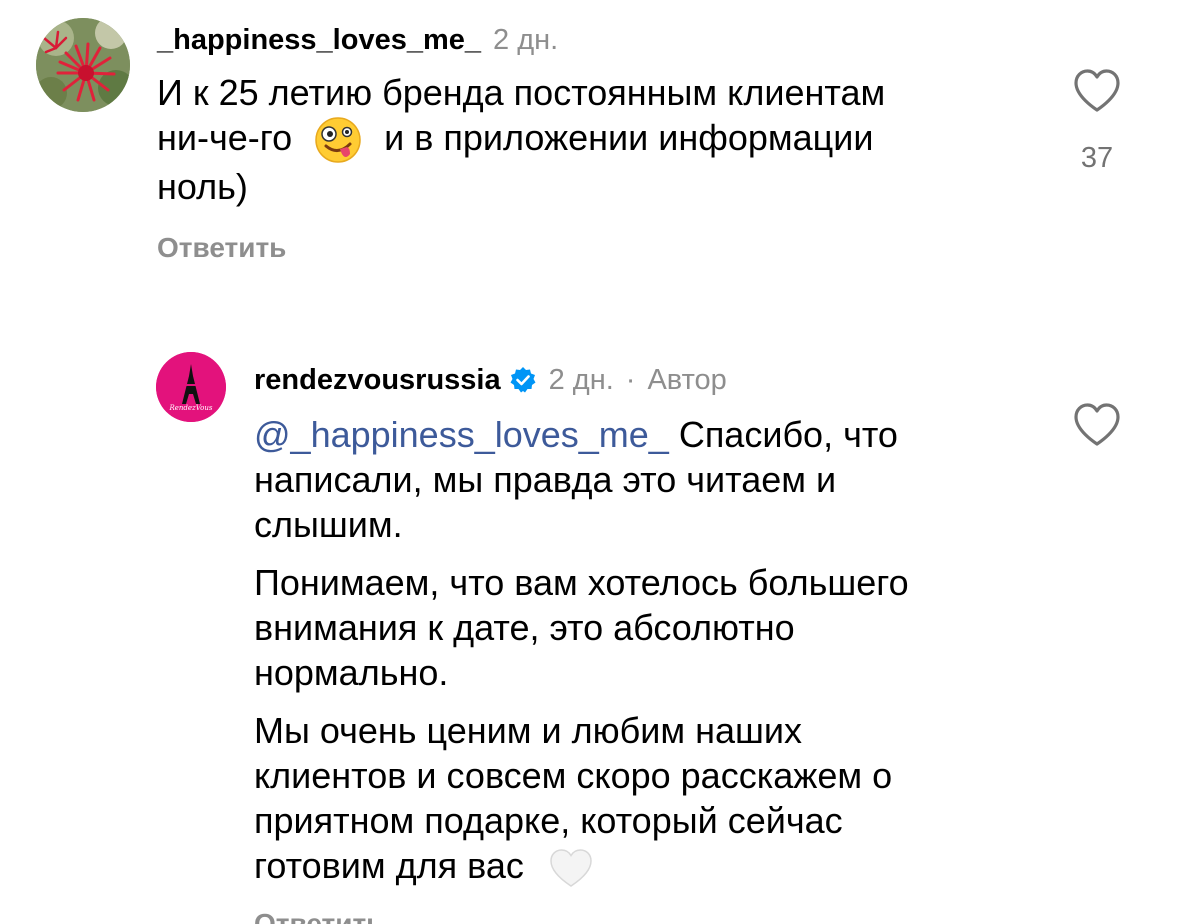  Describe the element at coordinates (461, 434) in the screenshot. I see `mention-link: @_happiness_loves_me_` at that location.